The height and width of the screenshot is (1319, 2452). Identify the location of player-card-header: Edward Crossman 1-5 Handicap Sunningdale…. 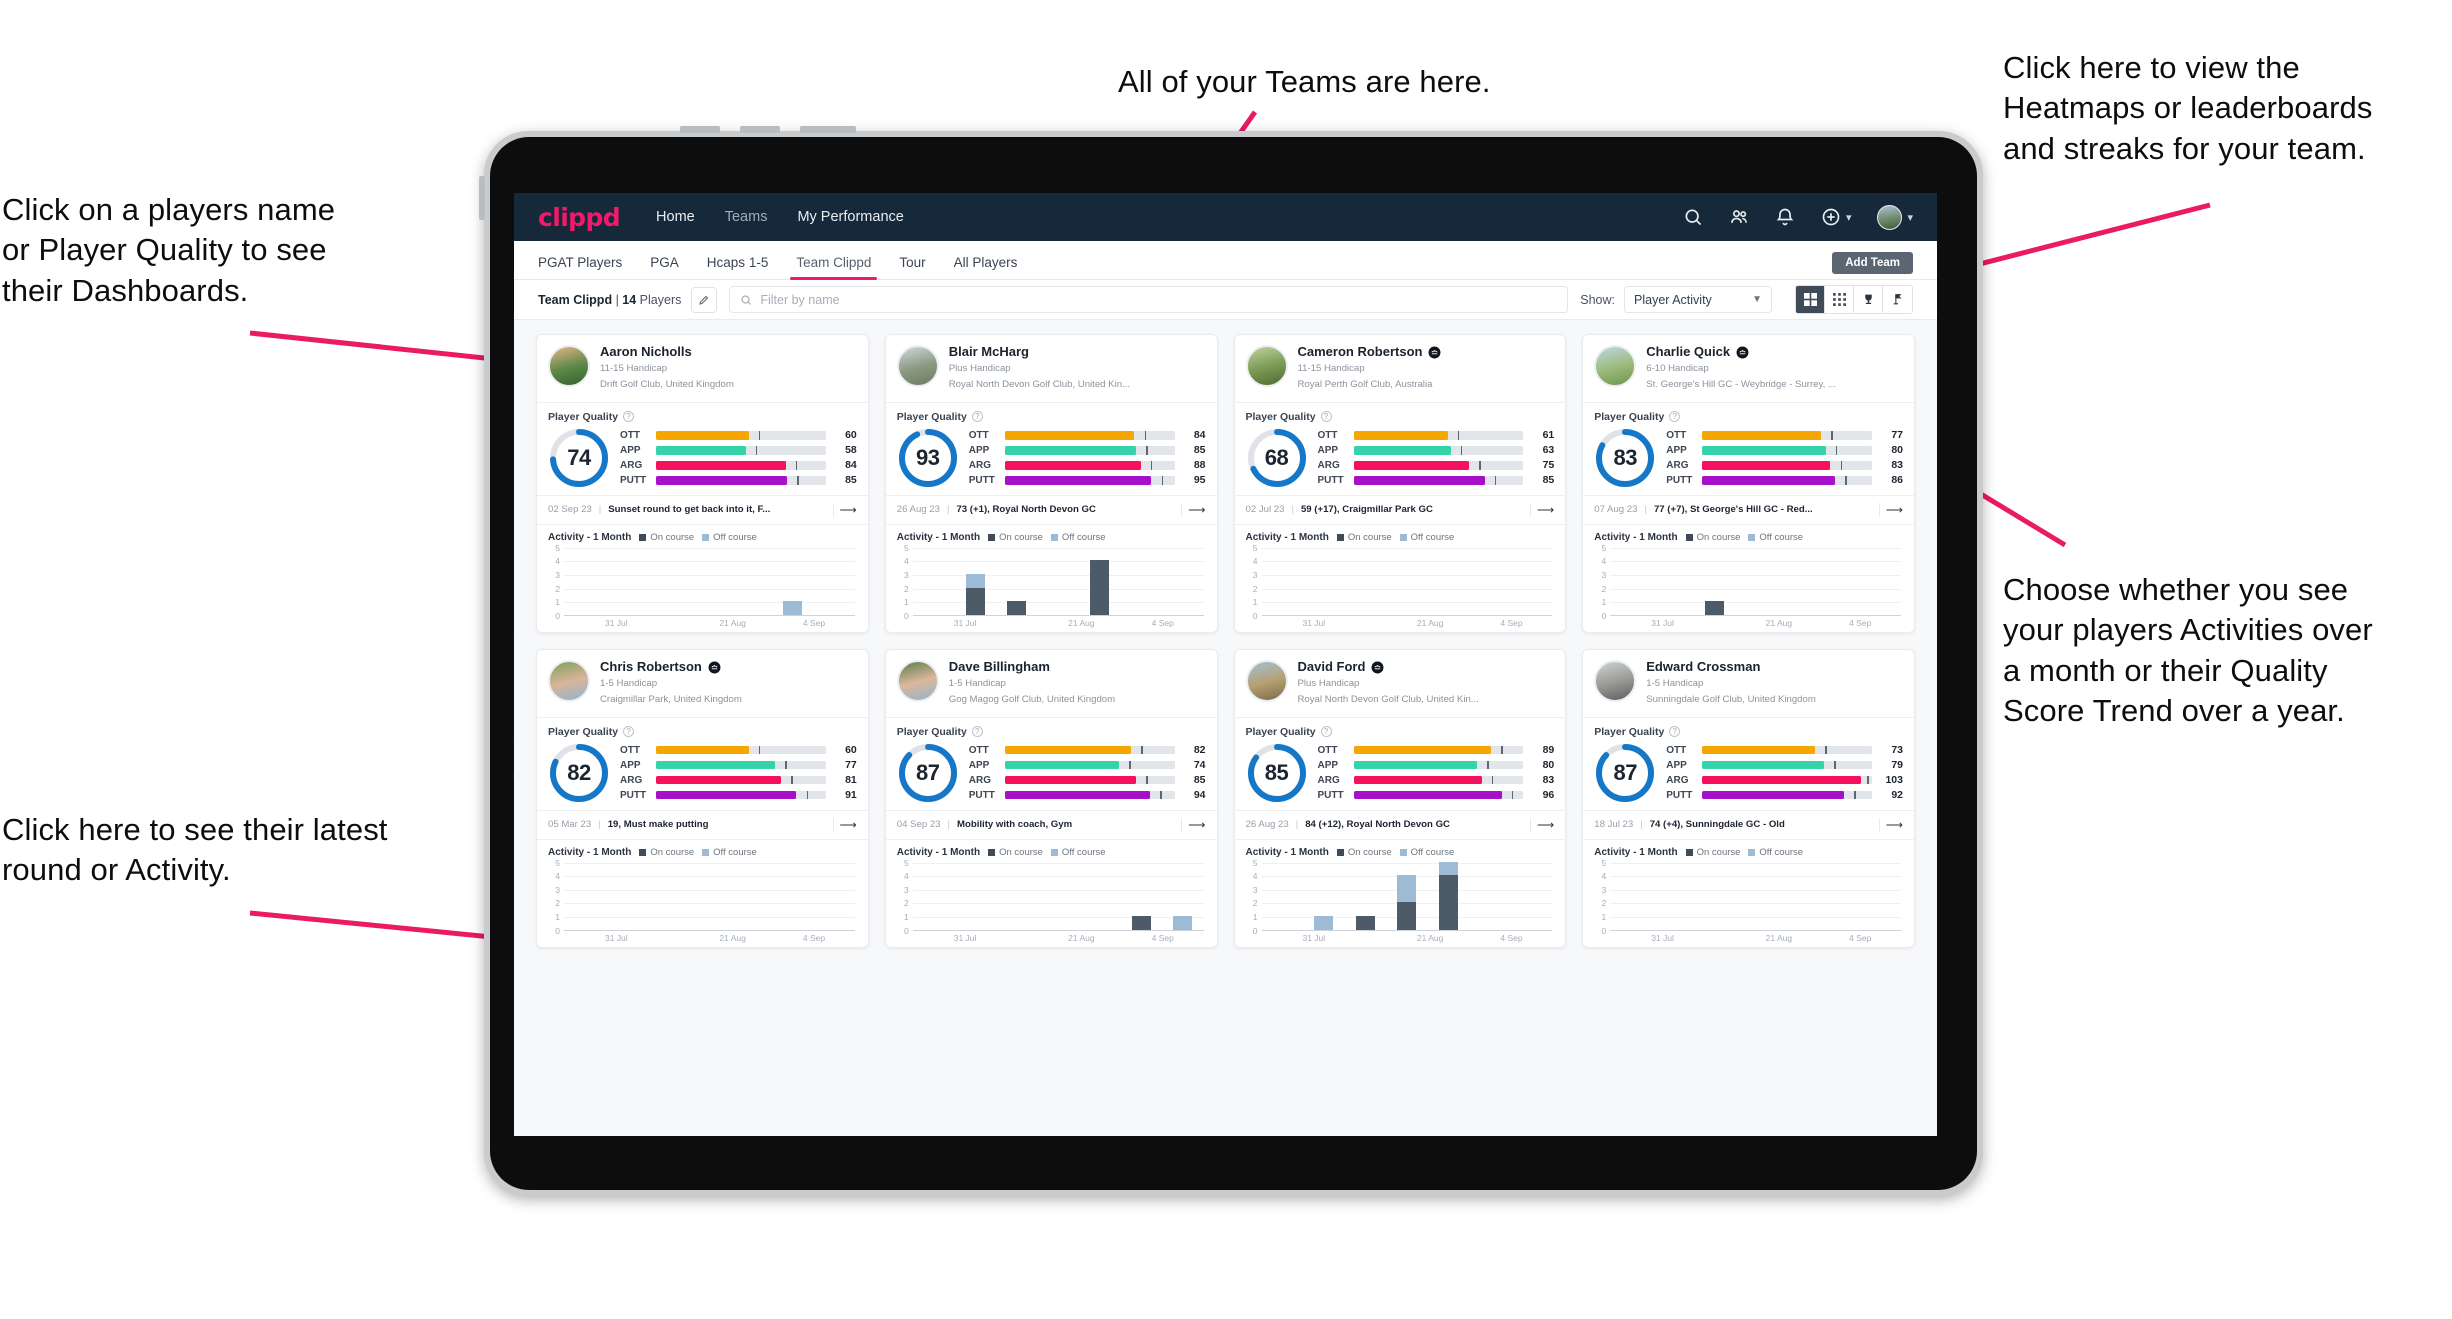
(1748, 683).